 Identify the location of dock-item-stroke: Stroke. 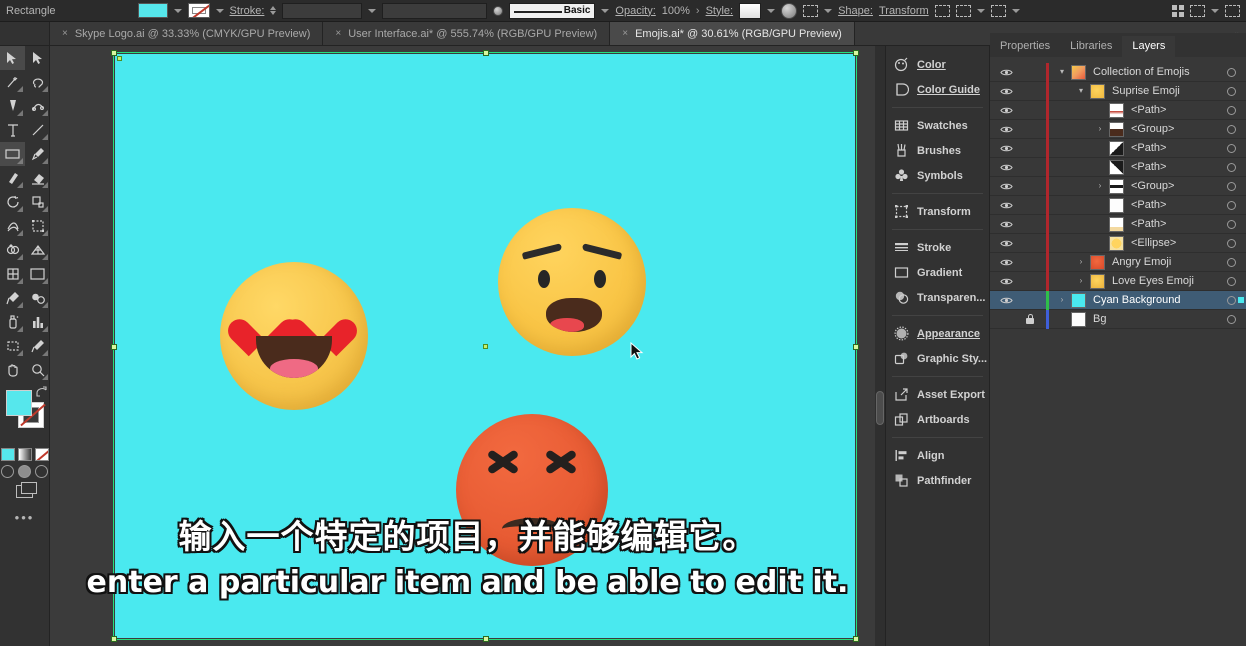
(937, 247).